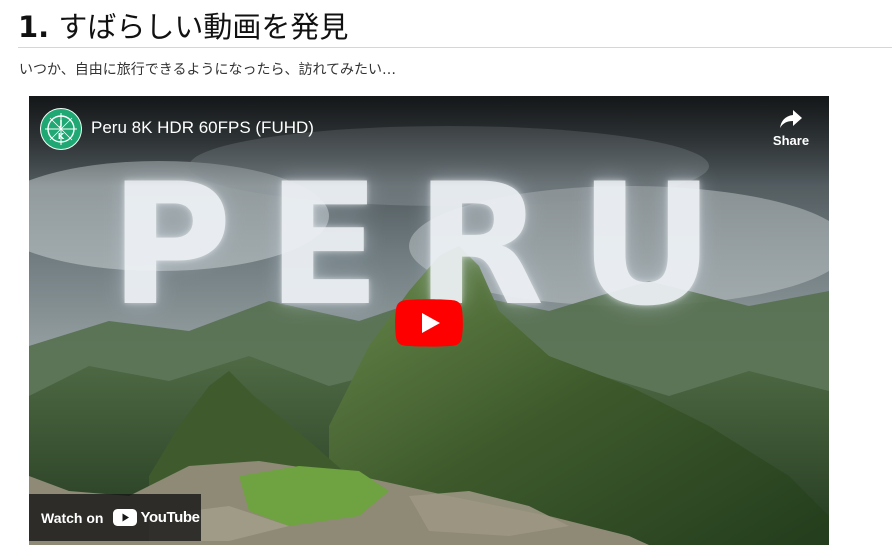 This screenshot has height=560, width=892. I want to click on share-arrow-icon, so click(791, 119).